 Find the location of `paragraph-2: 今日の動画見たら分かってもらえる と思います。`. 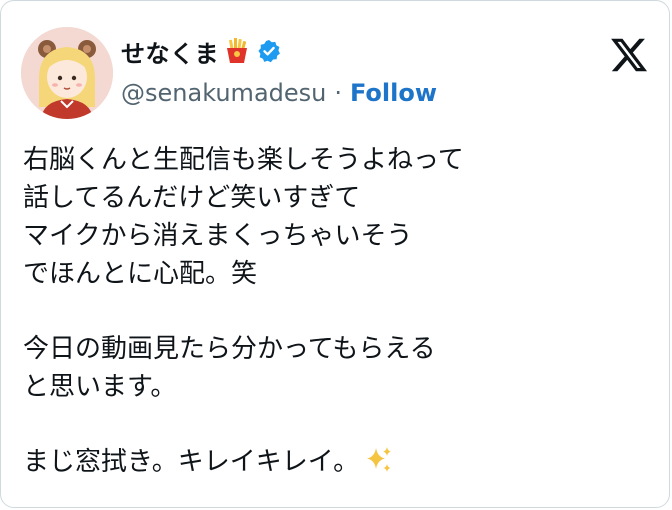

paragraph-2: 今日の動画見たら分かってもらえる と思います。 is located at coordinates (333, 368).